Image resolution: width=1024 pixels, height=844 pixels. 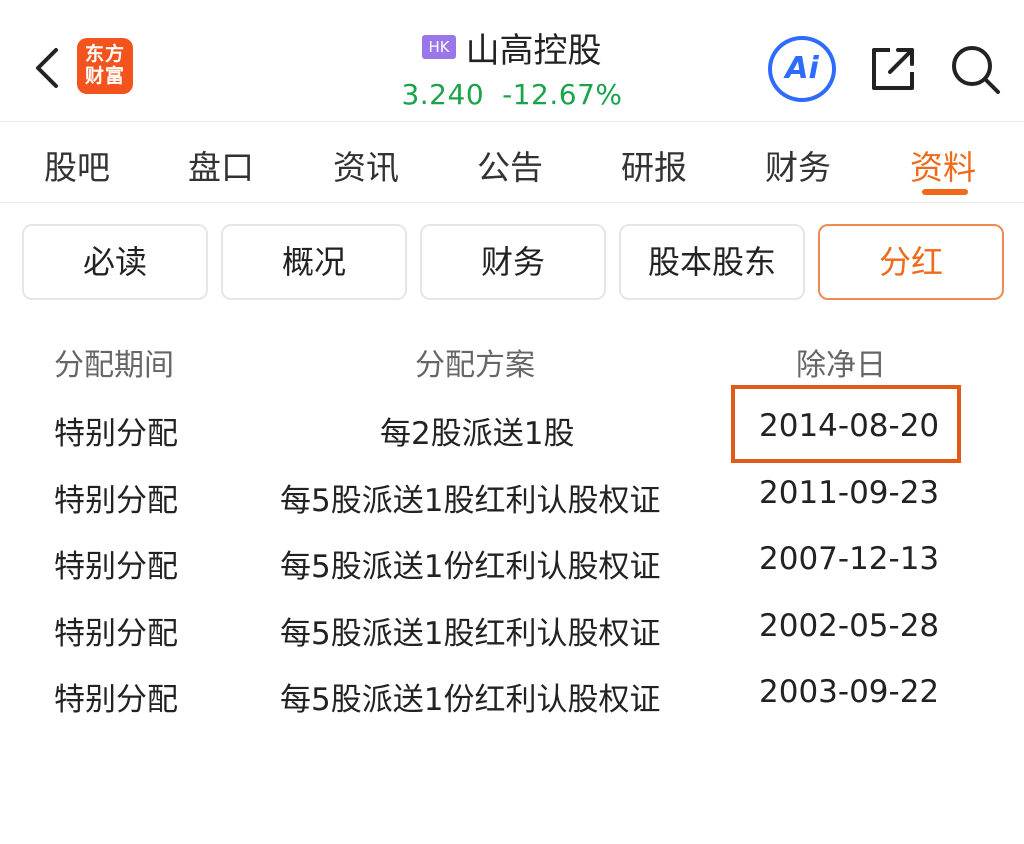 I want to click on tab-profile: 资料, so click(x=943, y=165).